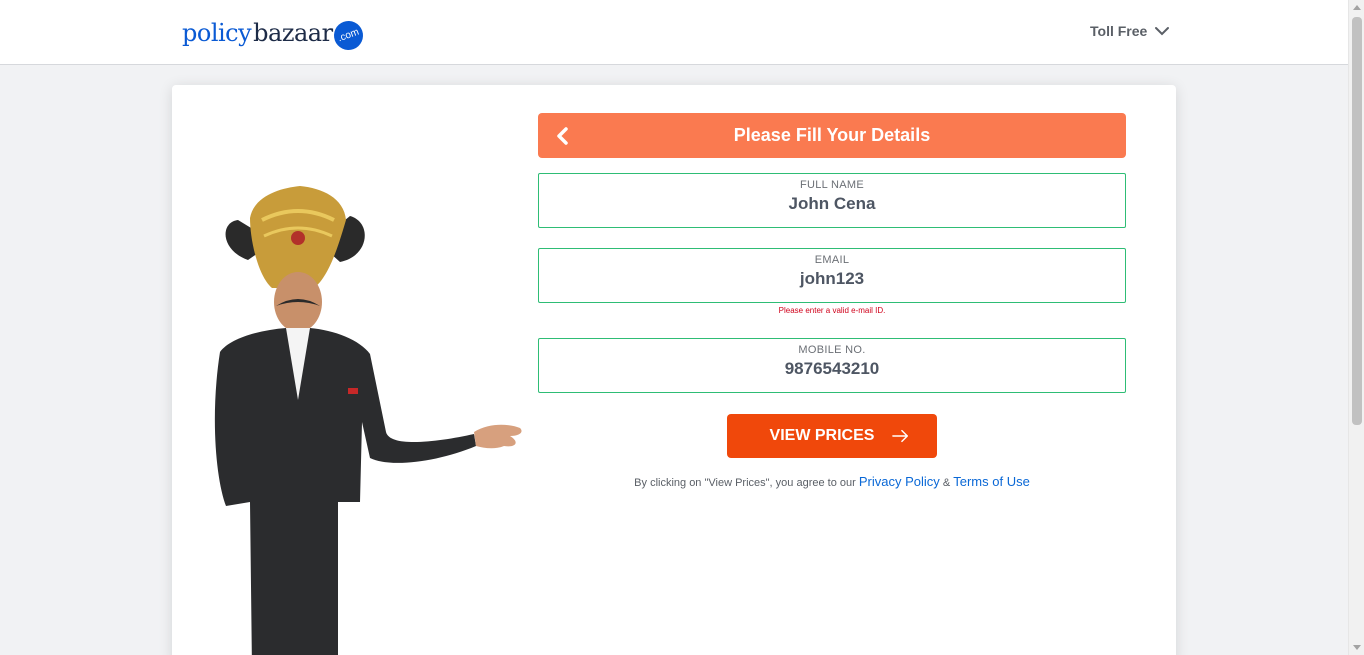  I want to click on terms-of-use-link: Terms of Use, so click(991, 481).